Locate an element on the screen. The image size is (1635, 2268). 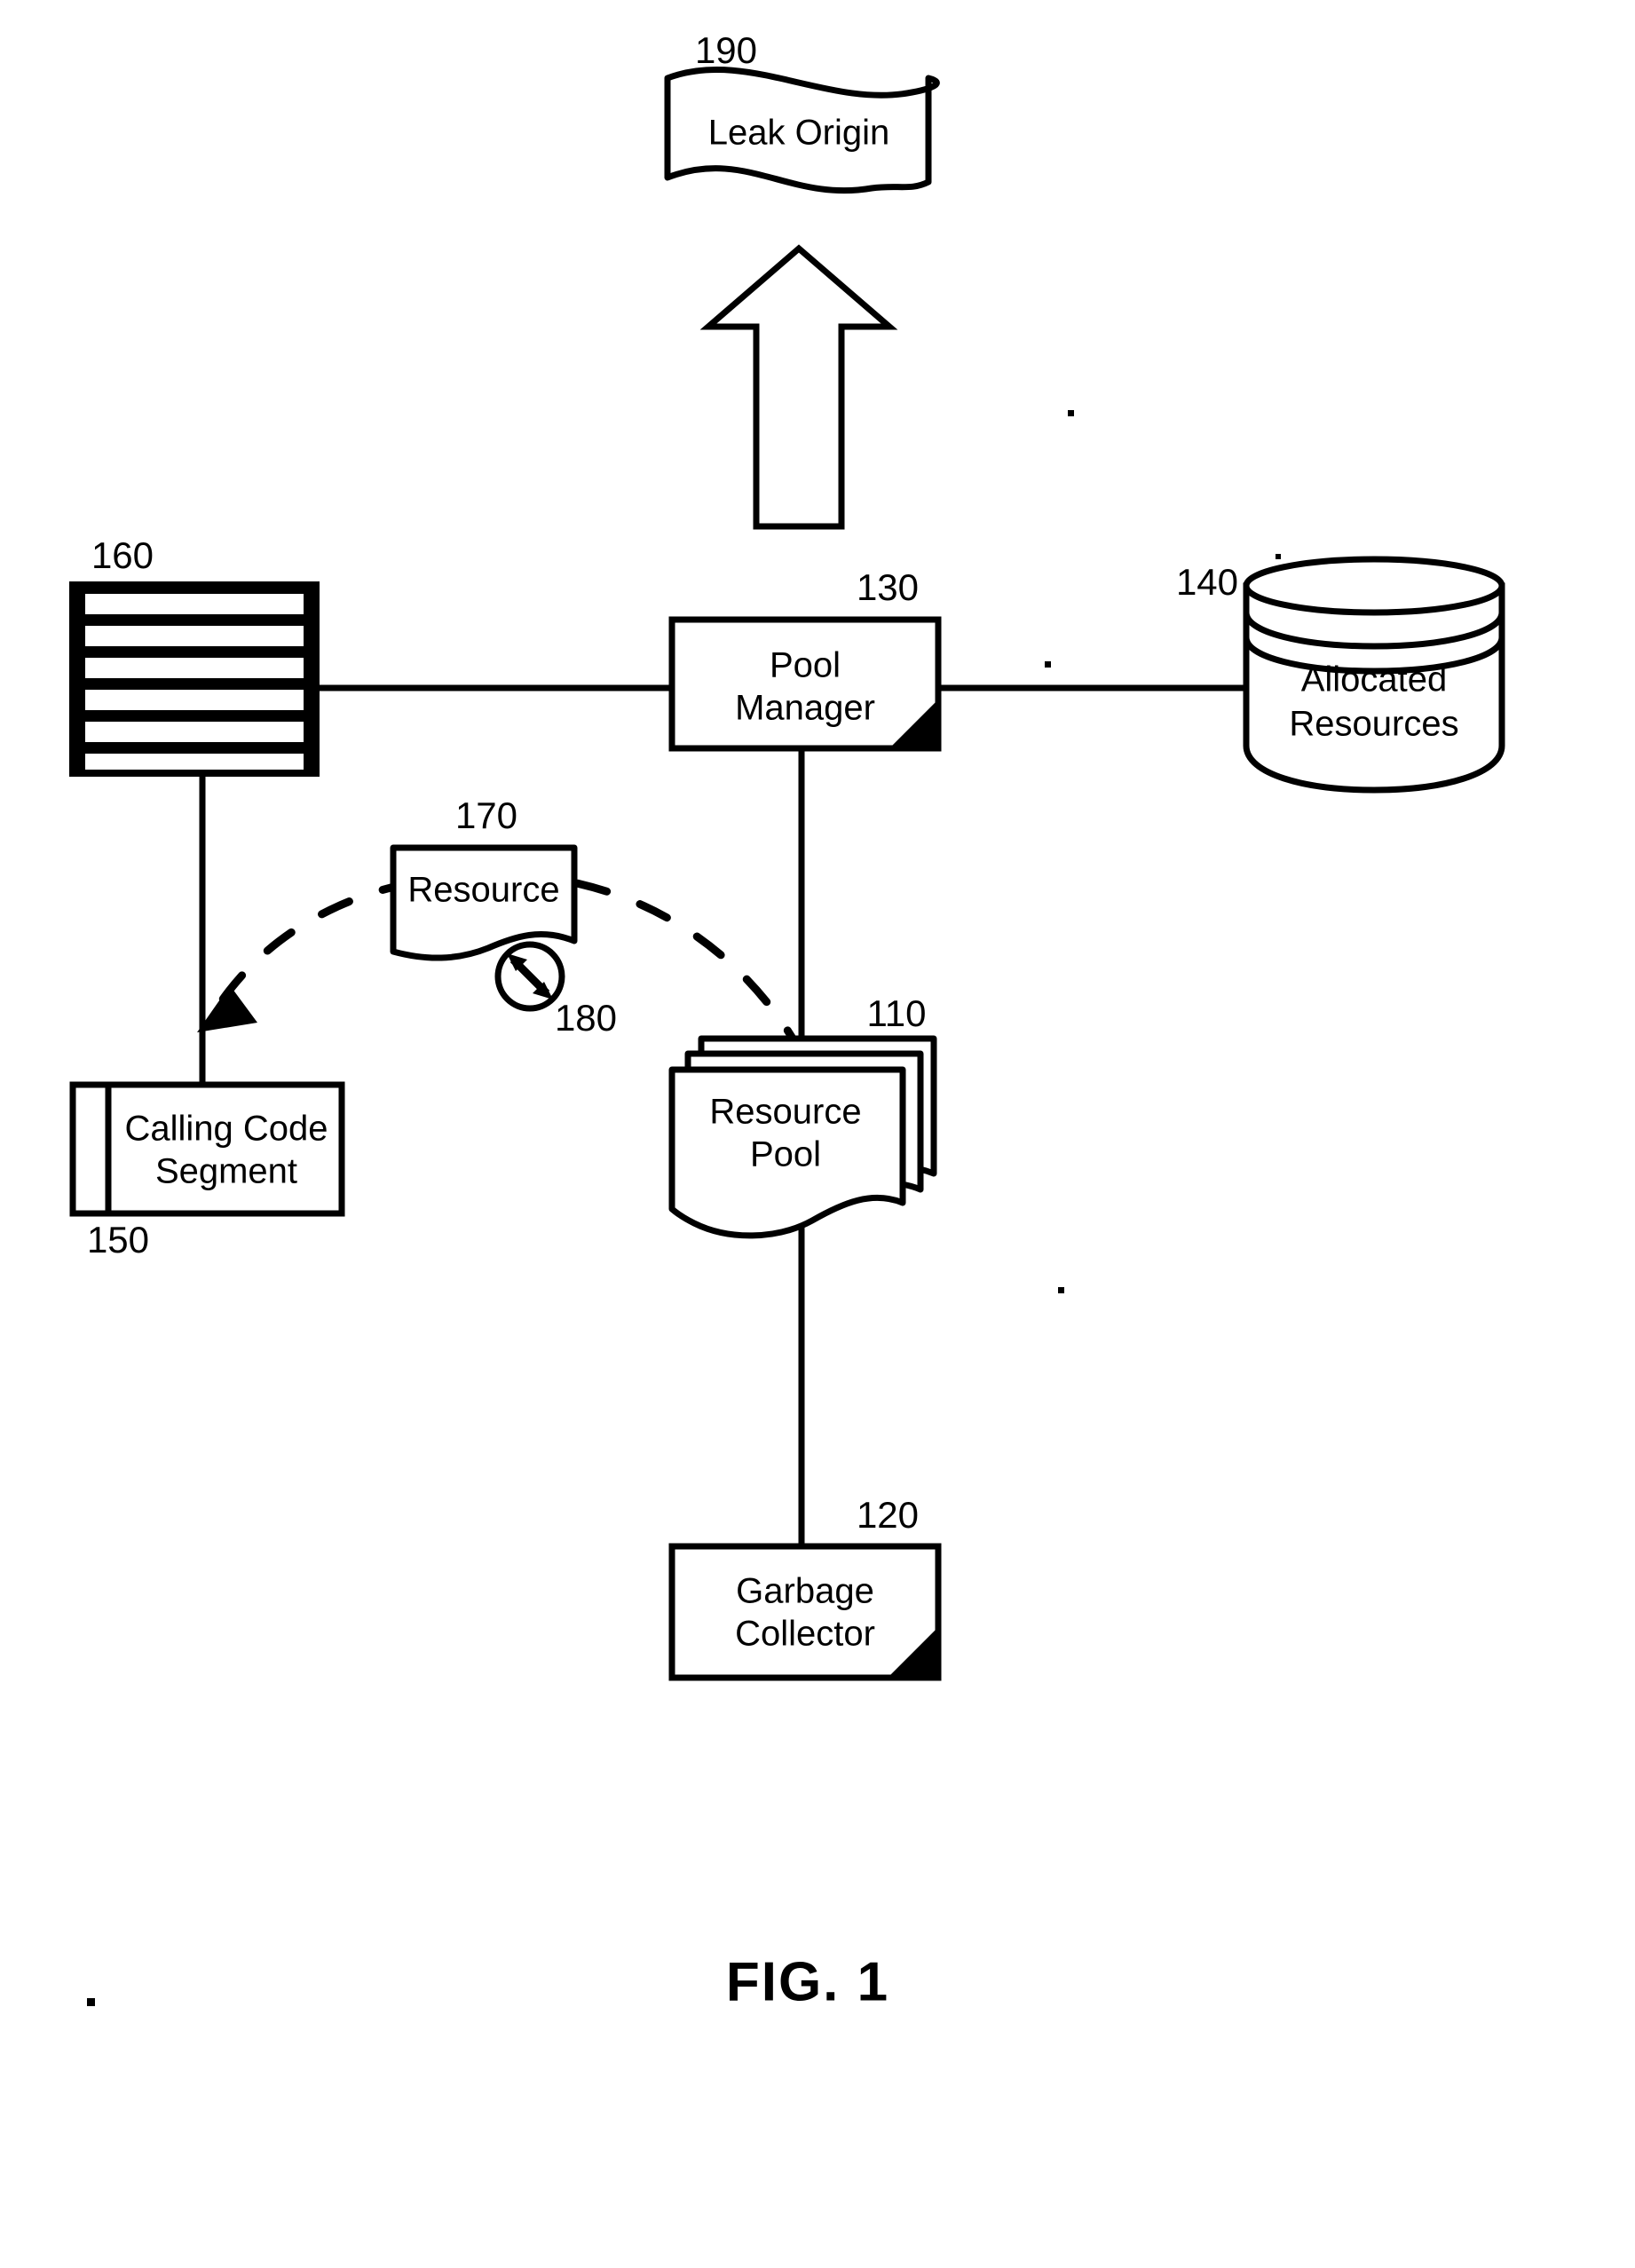
calling-code-segment-label-line1: Calling Code is located at coordinates (226, 1129).